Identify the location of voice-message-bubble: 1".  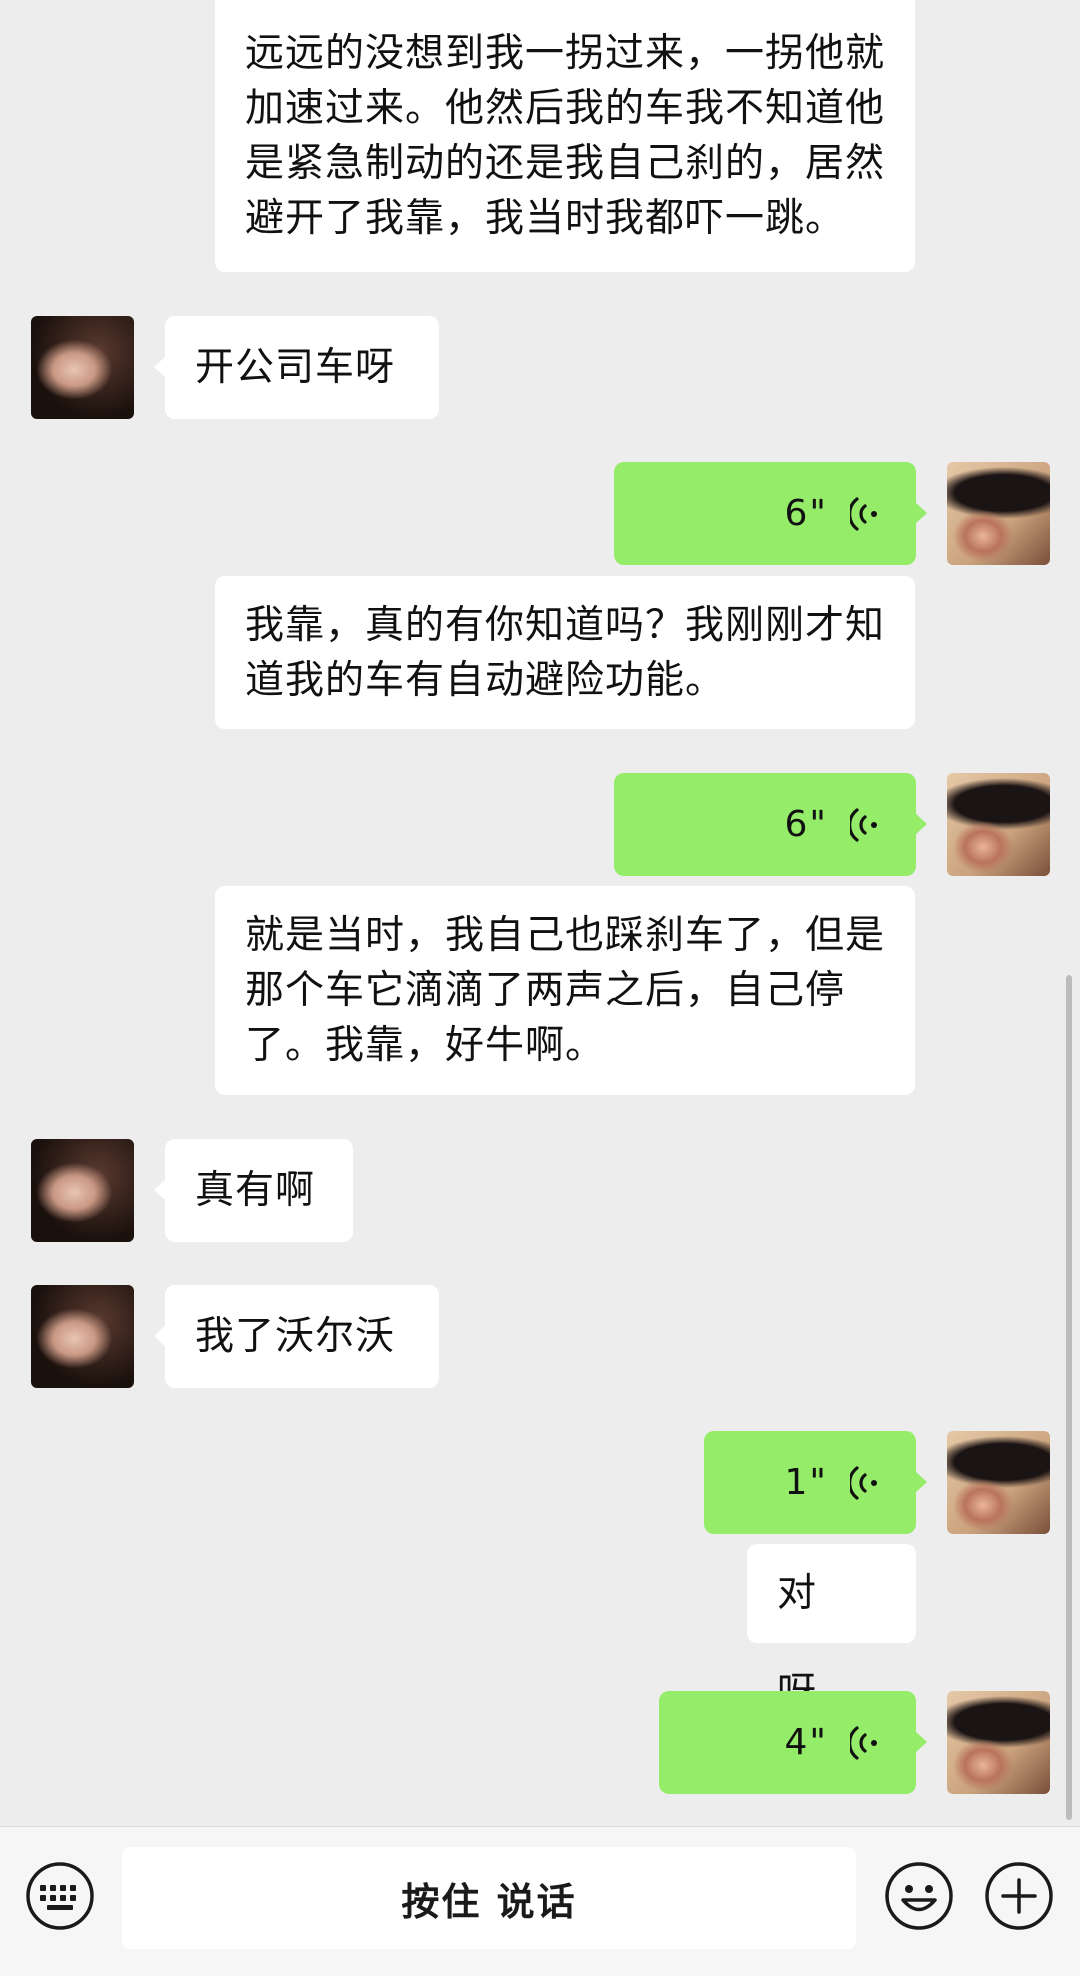
(815, 1482).